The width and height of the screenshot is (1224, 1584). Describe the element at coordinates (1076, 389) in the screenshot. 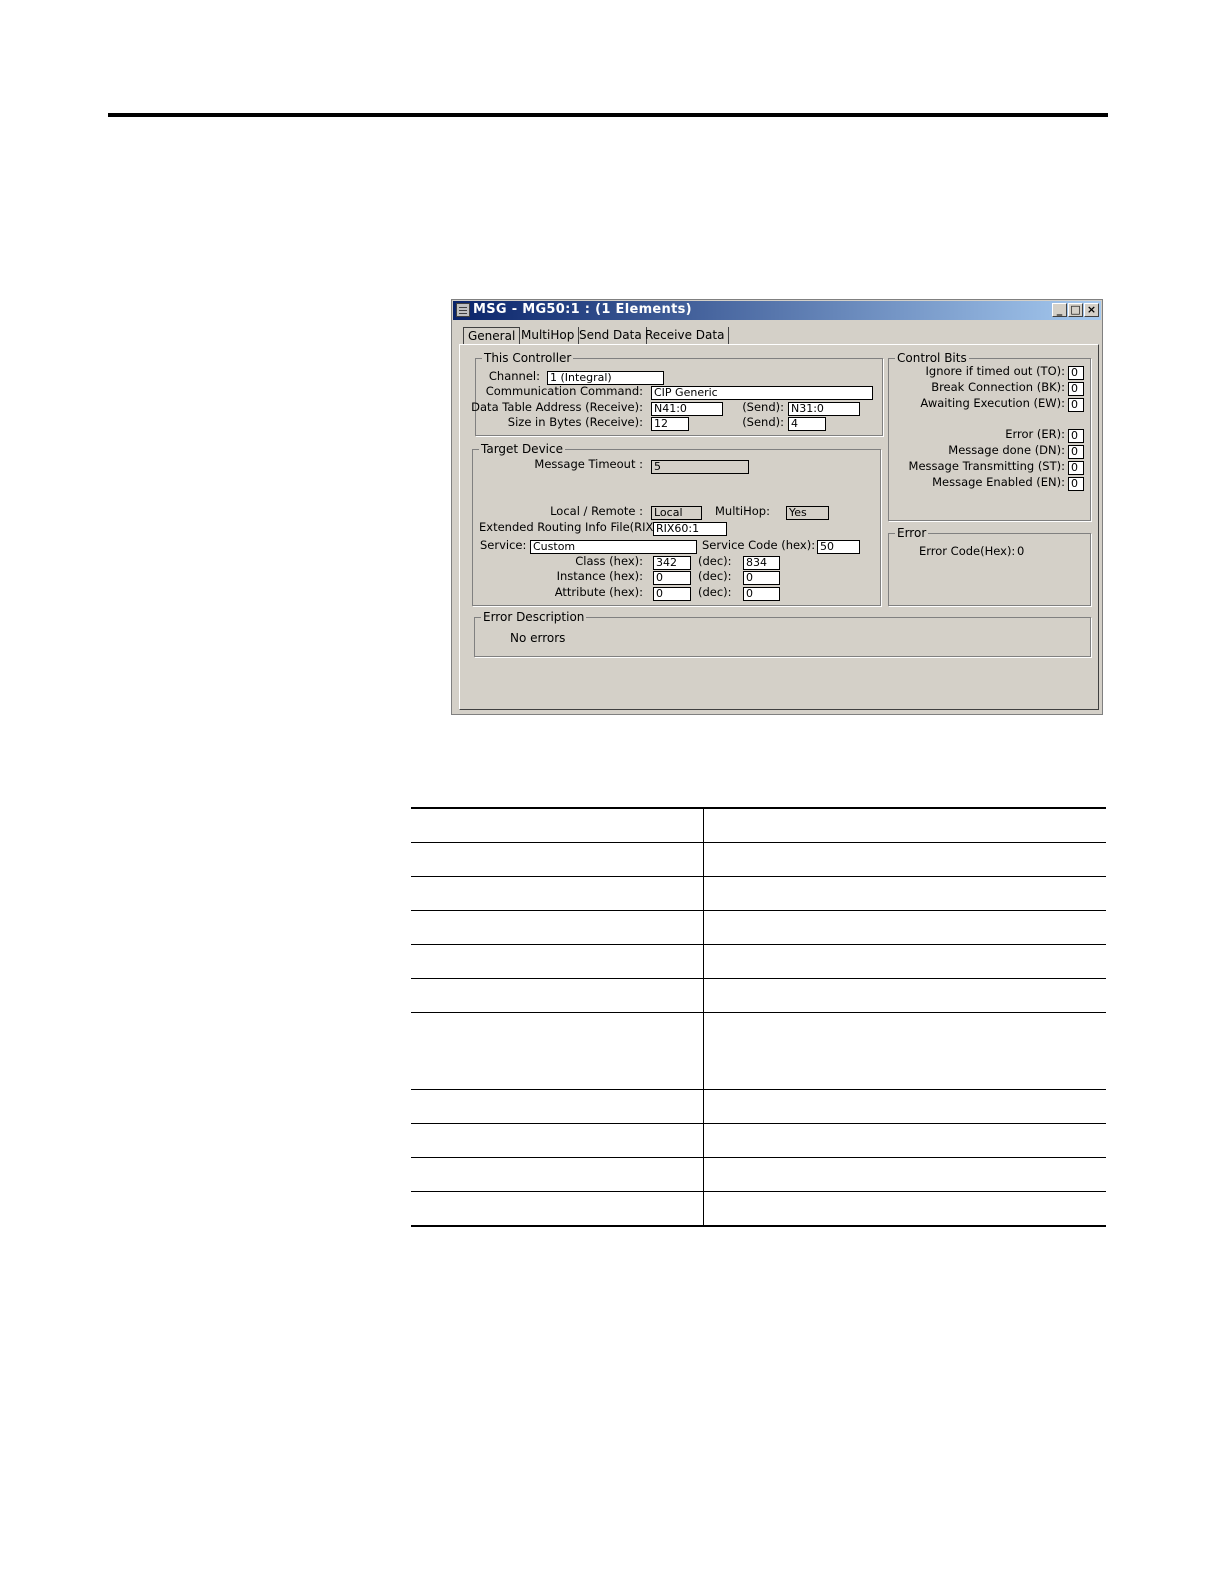

I see `control-bit-bk-field: 0` at that location.